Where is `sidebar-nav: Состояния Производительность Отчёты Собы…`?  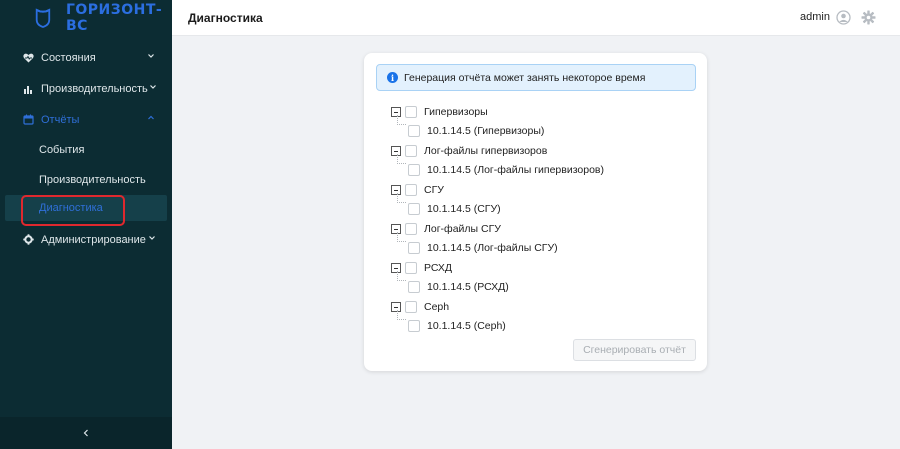
sidebar-nav: Состояния Производительность Отчёты Собы… is located at coordinates (86, 148).